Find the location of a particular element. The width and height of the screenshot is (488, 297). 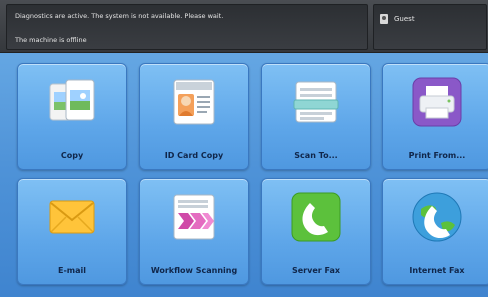

phone-icon is located at coordinates (316, 217).